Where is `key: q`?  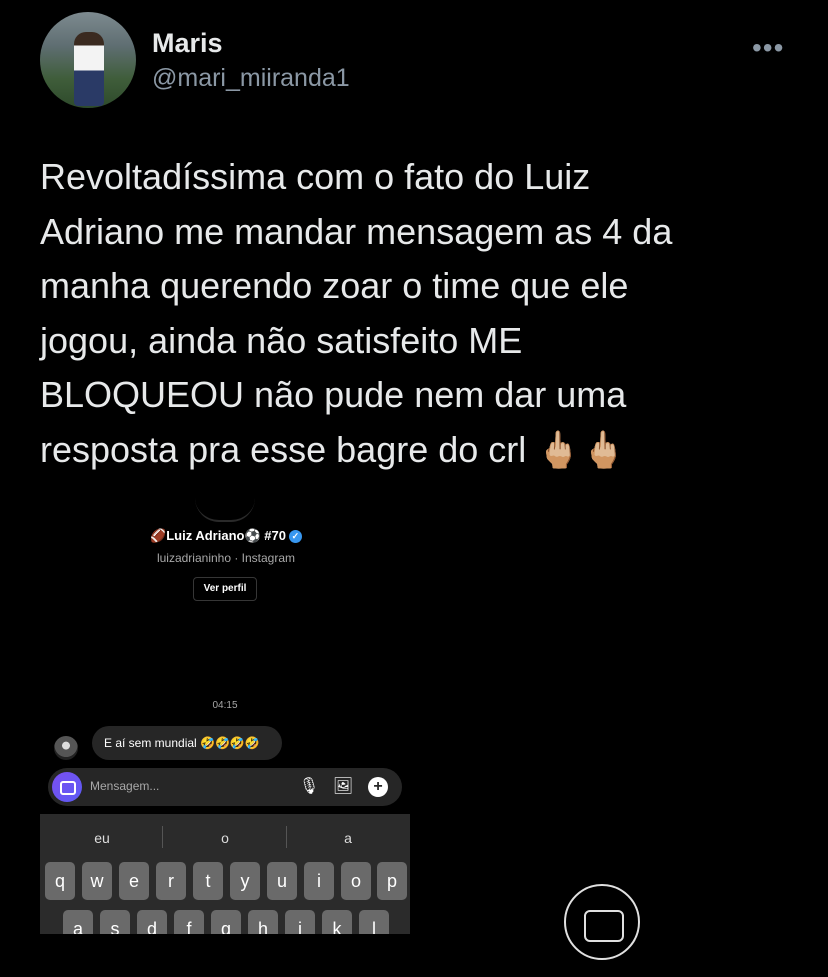
key: q is located at coordinates (60, 881).